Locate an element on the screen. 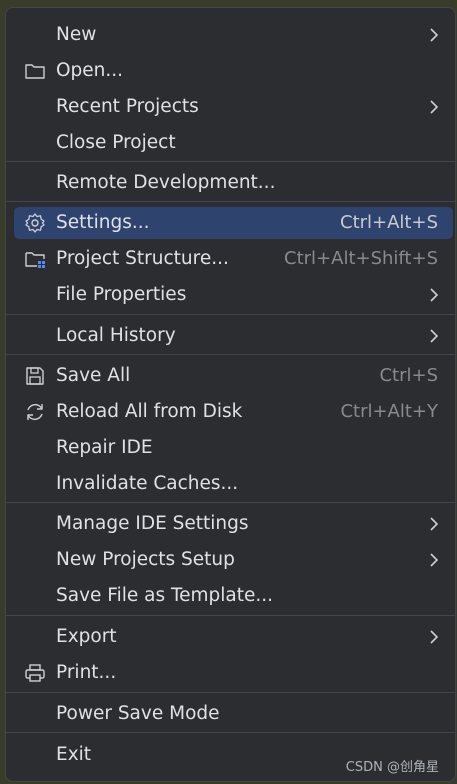  menu-item-local-history: Local History is located at coordinates (233, 336).